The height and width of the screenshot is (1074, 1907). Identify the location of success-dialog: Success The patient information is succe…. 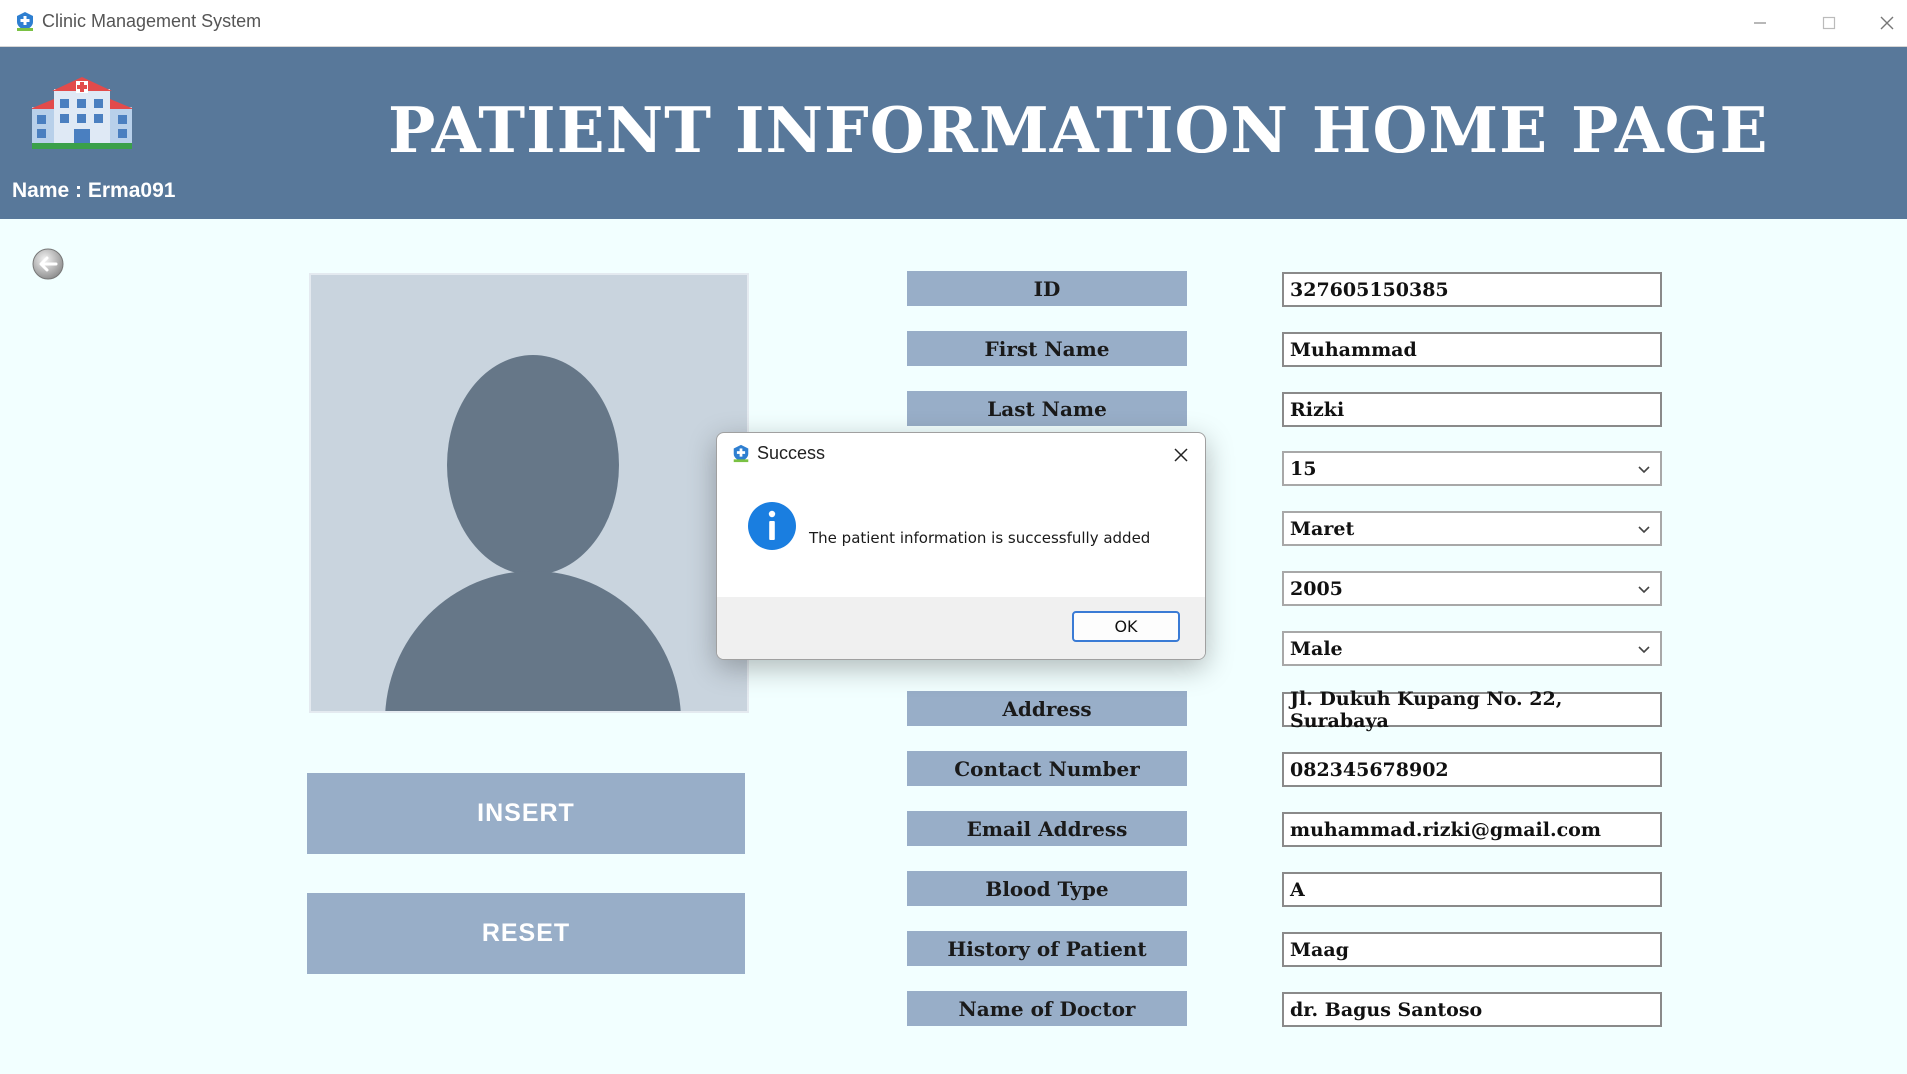
(961, 546).